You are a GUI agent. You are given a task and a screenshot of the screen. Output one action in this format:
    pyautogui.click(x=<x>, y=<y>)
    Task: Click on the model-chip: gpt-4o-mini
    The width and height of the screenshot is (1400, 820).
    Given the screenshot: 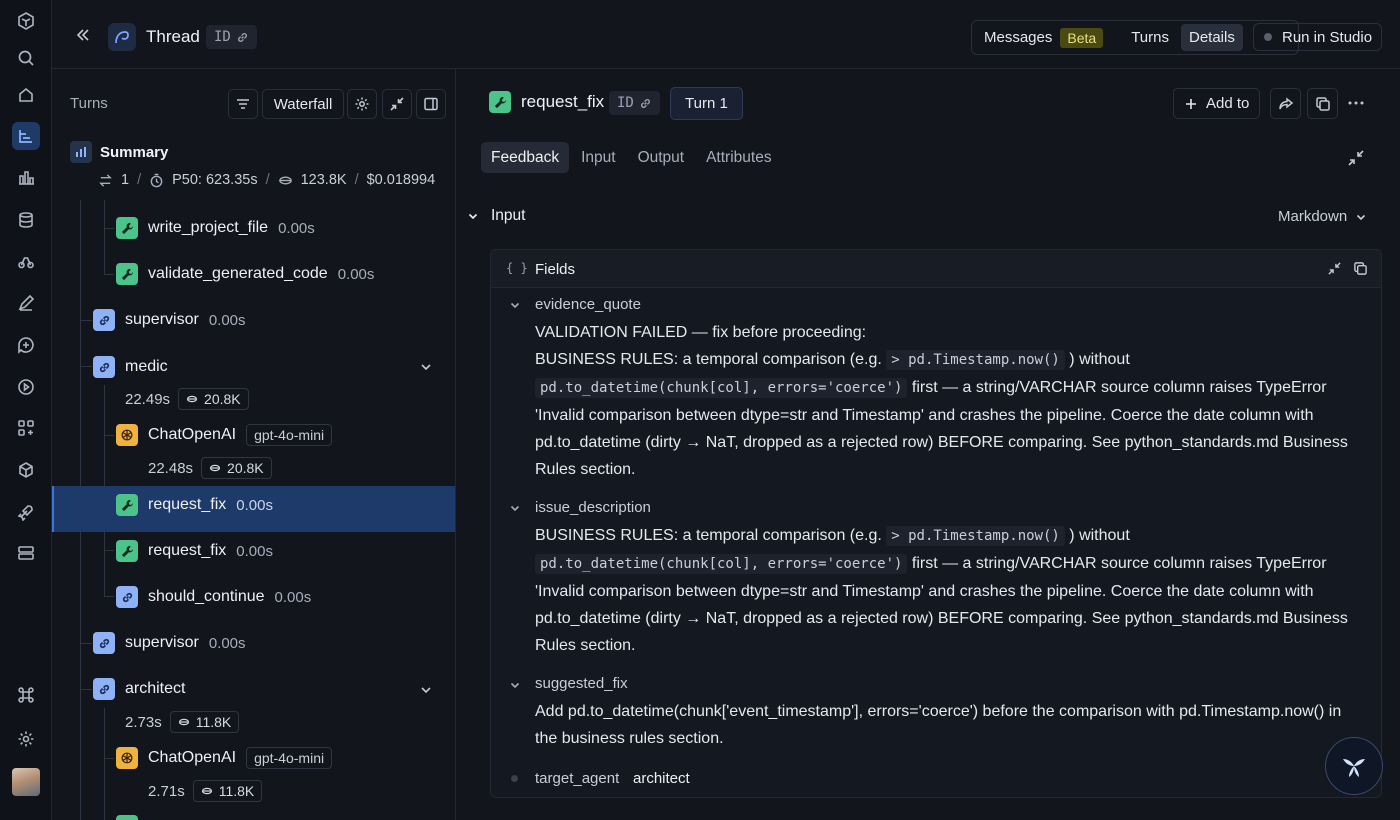 What is the action you would take?
    pyautogui.click(x=289, y=435)
    